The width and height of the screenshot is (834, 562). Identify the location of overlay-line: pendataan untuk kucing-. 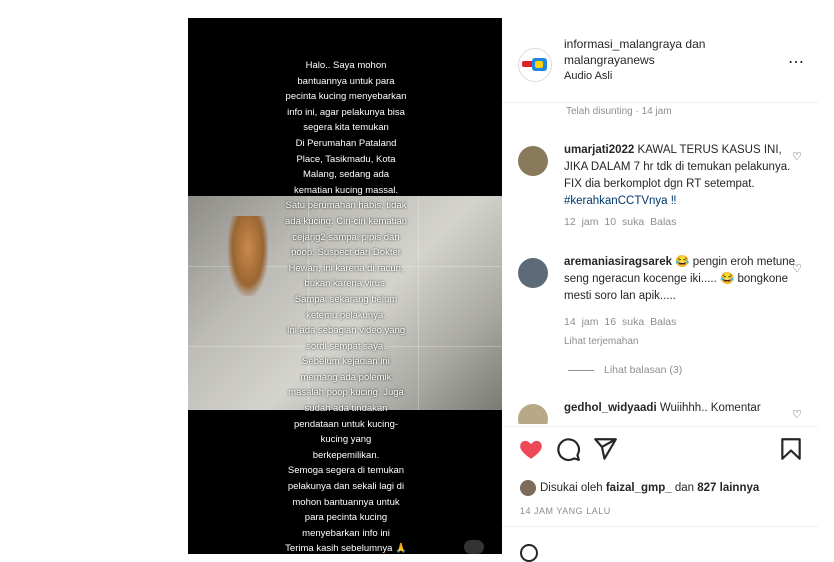
(346, 424).